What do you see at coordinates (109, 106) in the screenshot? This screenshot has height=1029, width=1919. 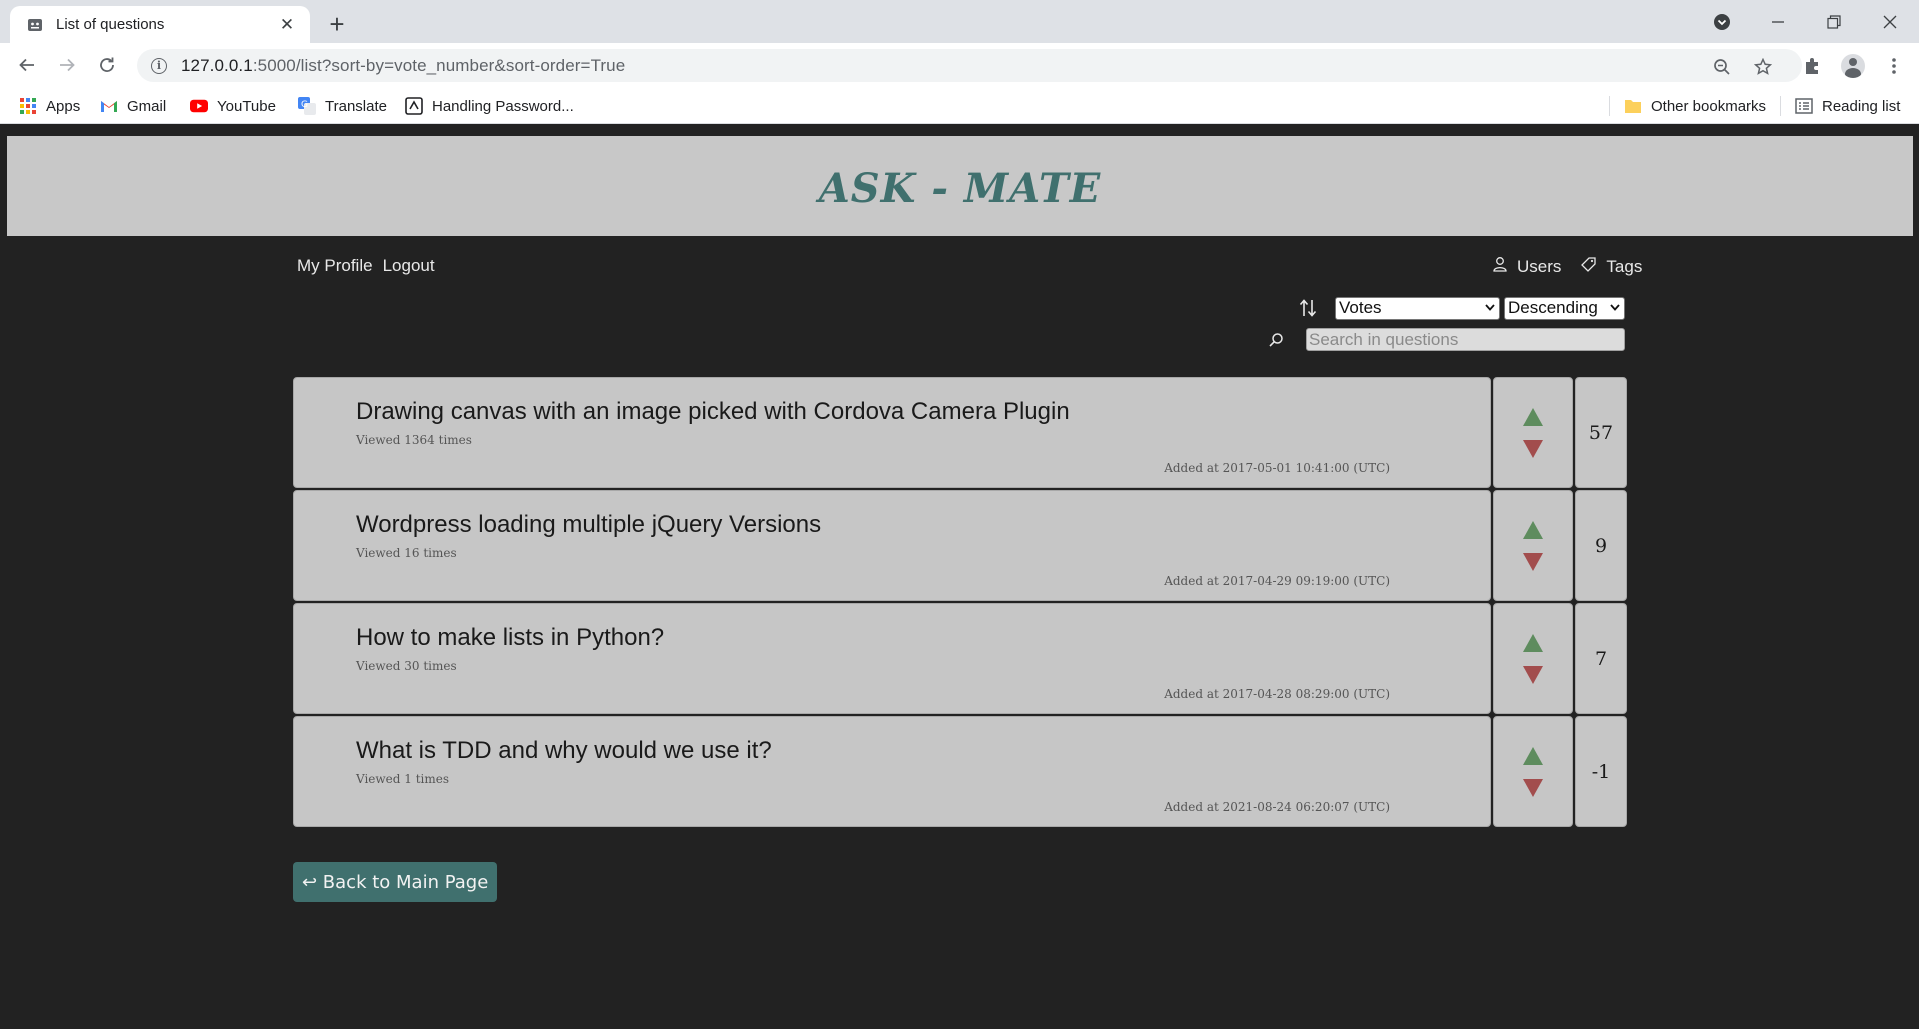 I see `gmail-icon` at bounding box center [109, 106].